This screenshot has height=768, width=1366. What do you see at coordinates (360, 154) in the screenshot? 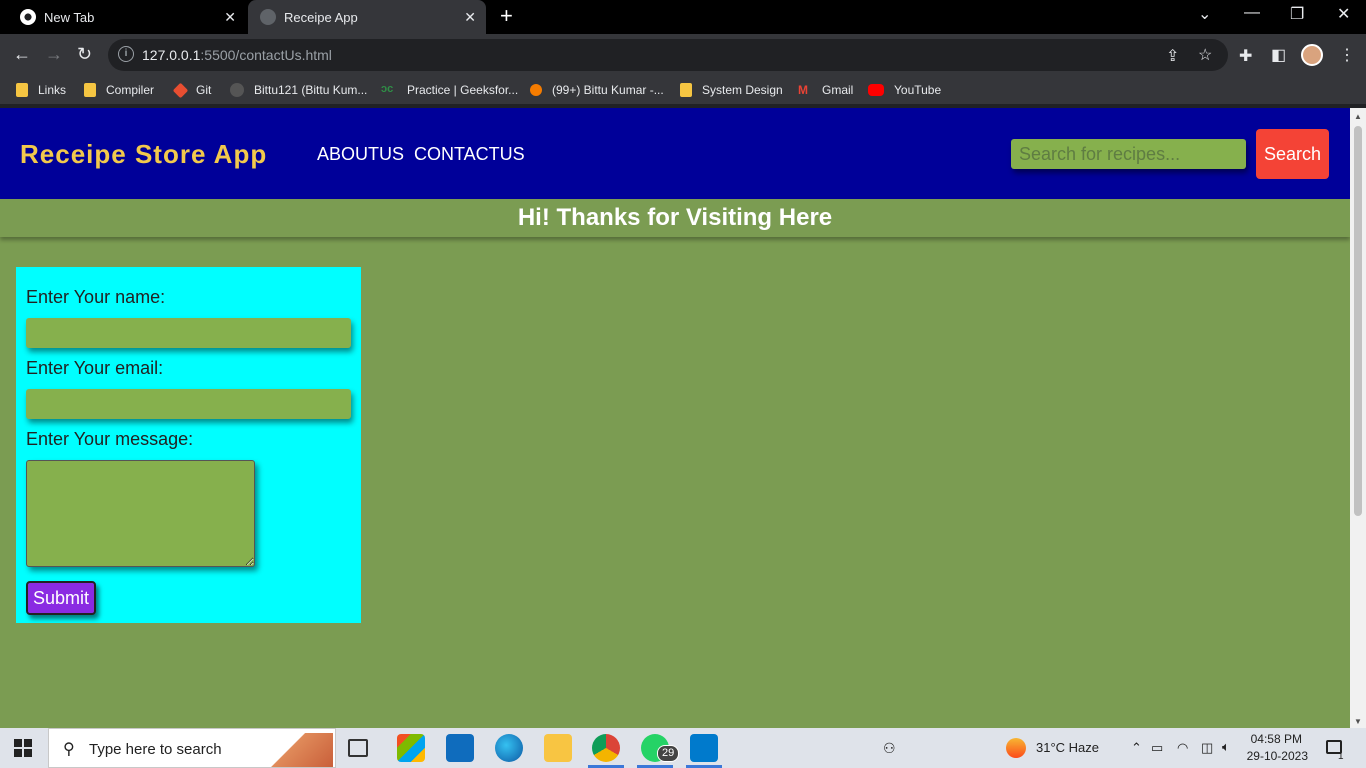
I see `nav-link-aboutus: ABOUTUS` at bounding box center [360, 154].